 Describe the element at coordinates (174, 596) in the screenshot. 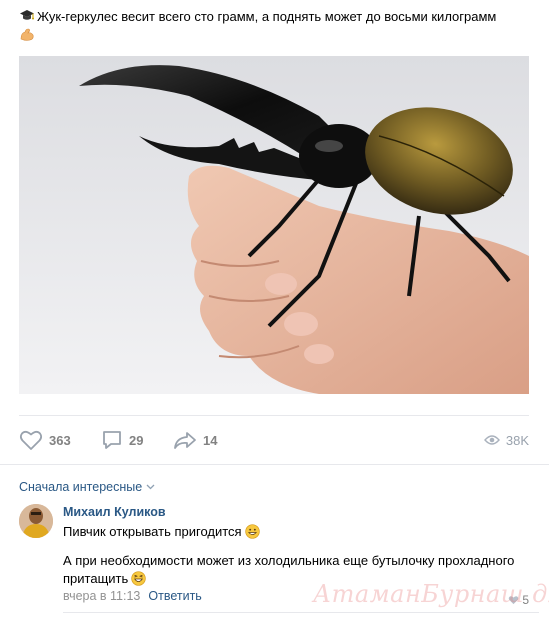

I see `reply-button: Ответить` at that location.